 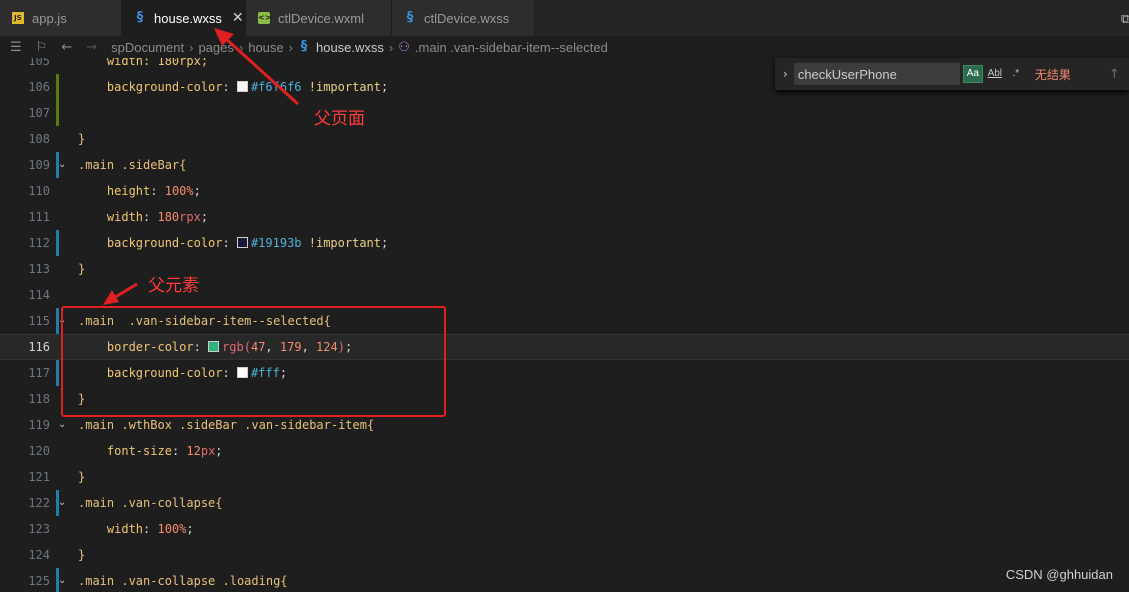 I want to click on breadcrumb-item: house, so click(x=265, y=47).